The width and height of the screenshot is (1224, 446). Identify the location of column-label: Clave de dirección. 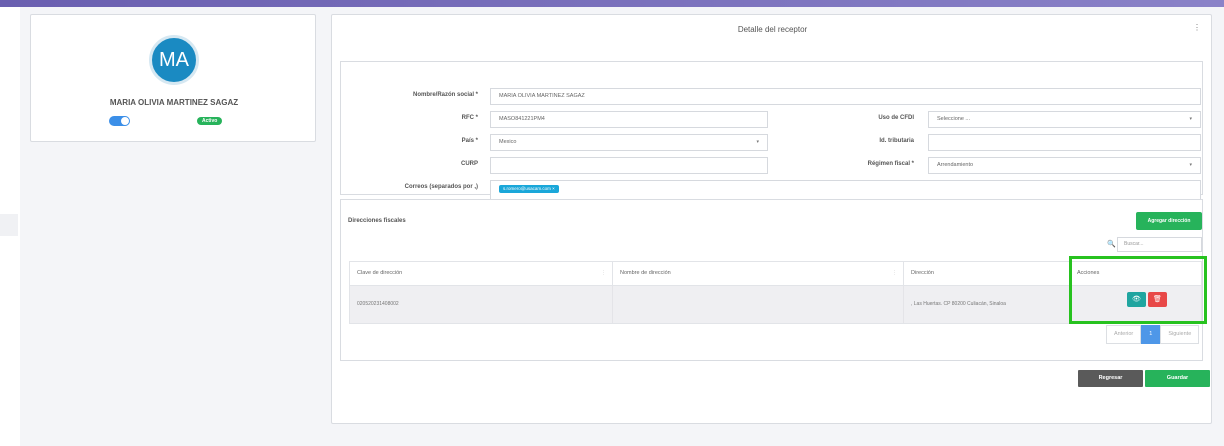
(380, 273).